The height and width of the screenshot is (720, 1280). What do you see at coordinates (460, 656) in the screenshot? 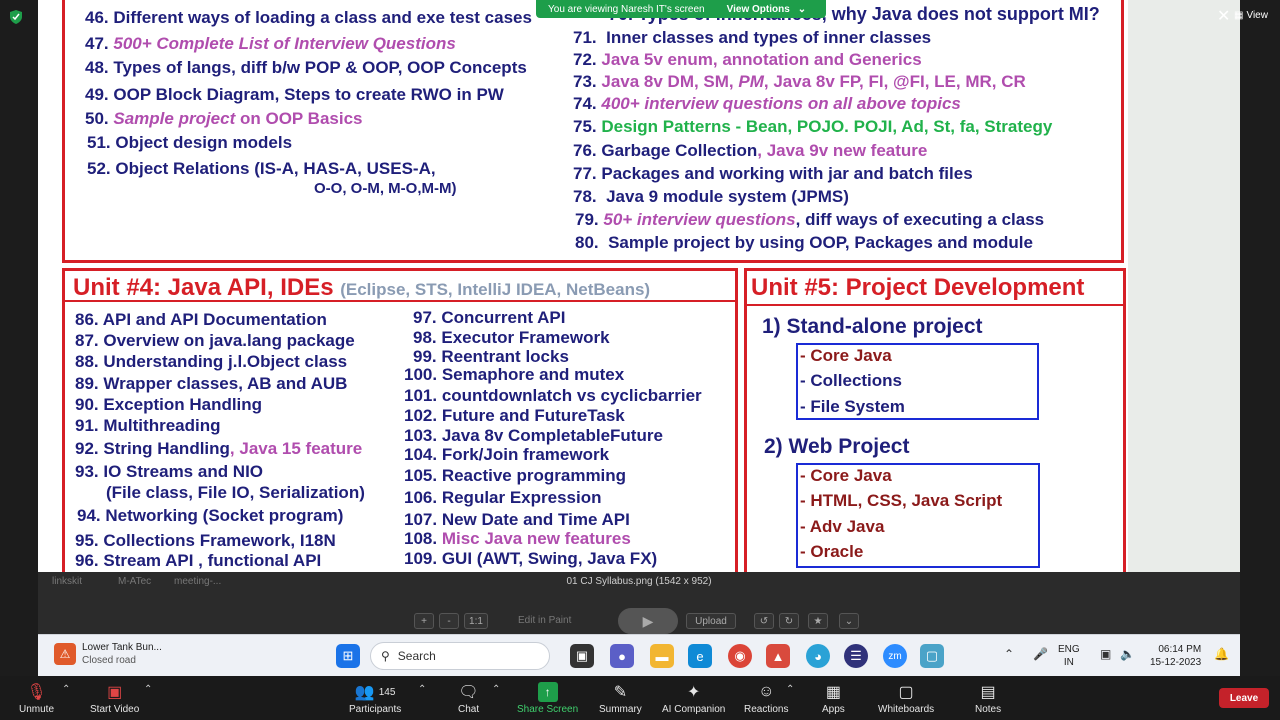
I see `taskbar-search: ⚲ Search` at bounding box center [460, 656].